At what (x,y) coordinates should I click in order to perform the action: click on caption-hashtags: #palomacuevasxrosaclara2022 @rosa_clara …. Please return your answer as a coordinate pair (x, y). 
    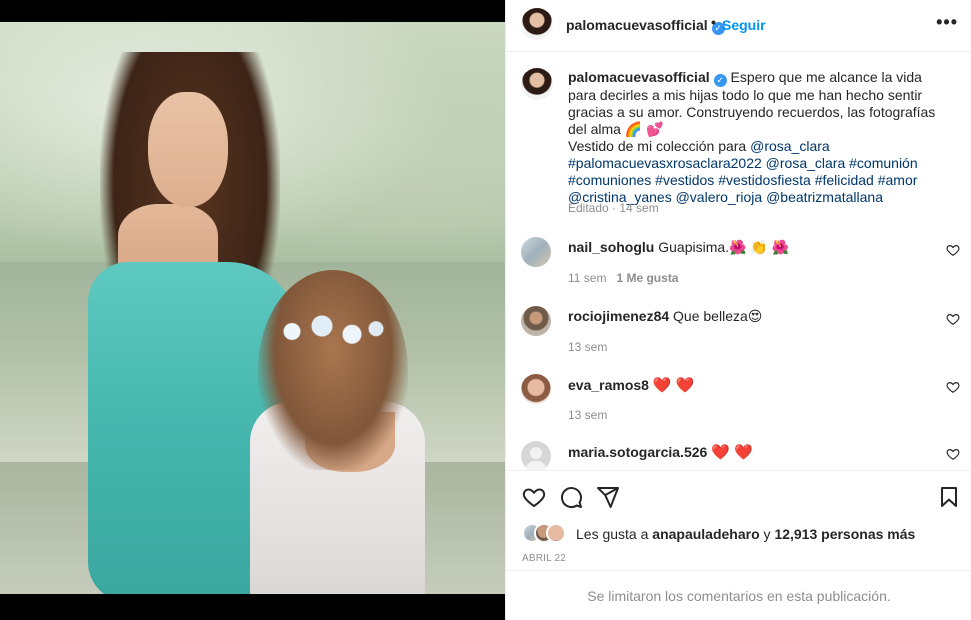
    Looking at the image, I should click on (743, 180).